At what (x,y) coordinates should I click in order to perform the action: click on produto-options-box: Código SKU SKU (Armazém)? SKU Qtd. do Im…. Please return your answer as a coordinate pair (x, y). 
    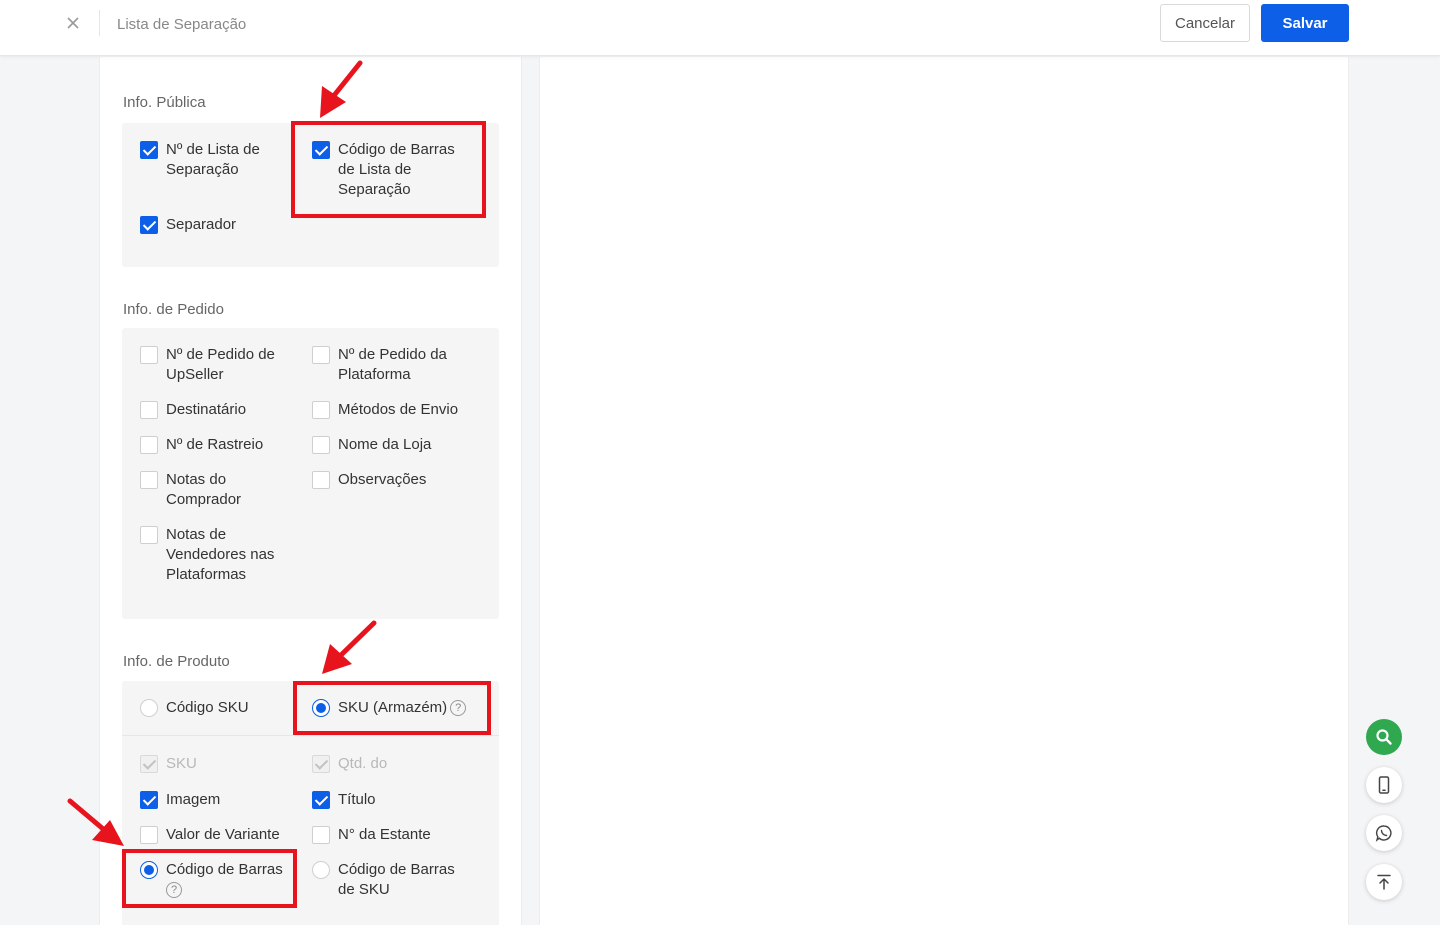
    Looking at the image, I should click on (310, 803).